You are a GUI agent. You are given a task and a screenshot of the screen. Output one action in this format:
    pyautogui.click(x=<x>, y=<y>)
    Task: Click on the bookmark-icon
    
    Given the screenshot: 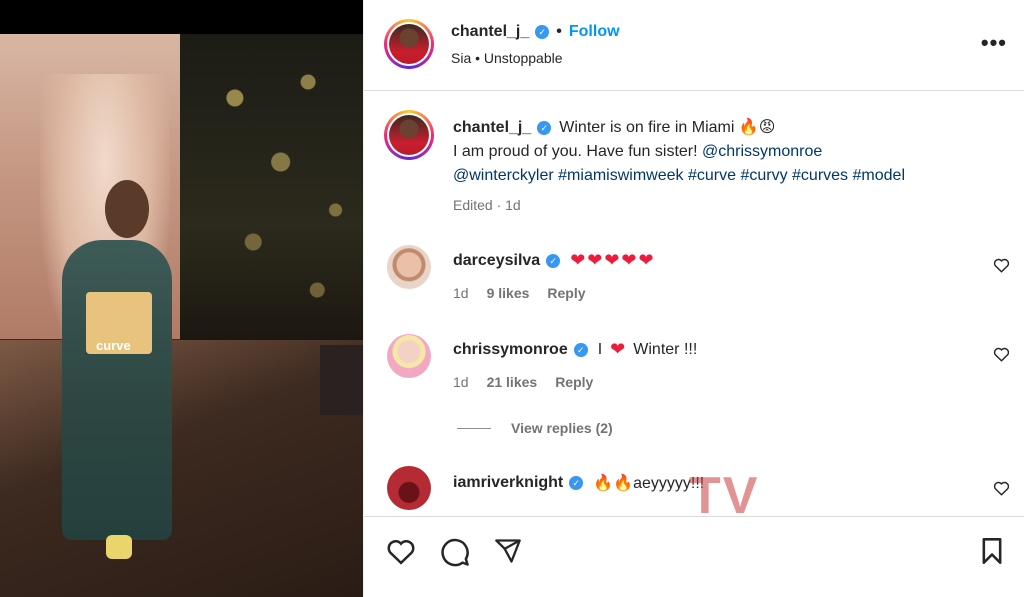 What is the action you would take?
    pyautogui.click(x=994, y=552)
    